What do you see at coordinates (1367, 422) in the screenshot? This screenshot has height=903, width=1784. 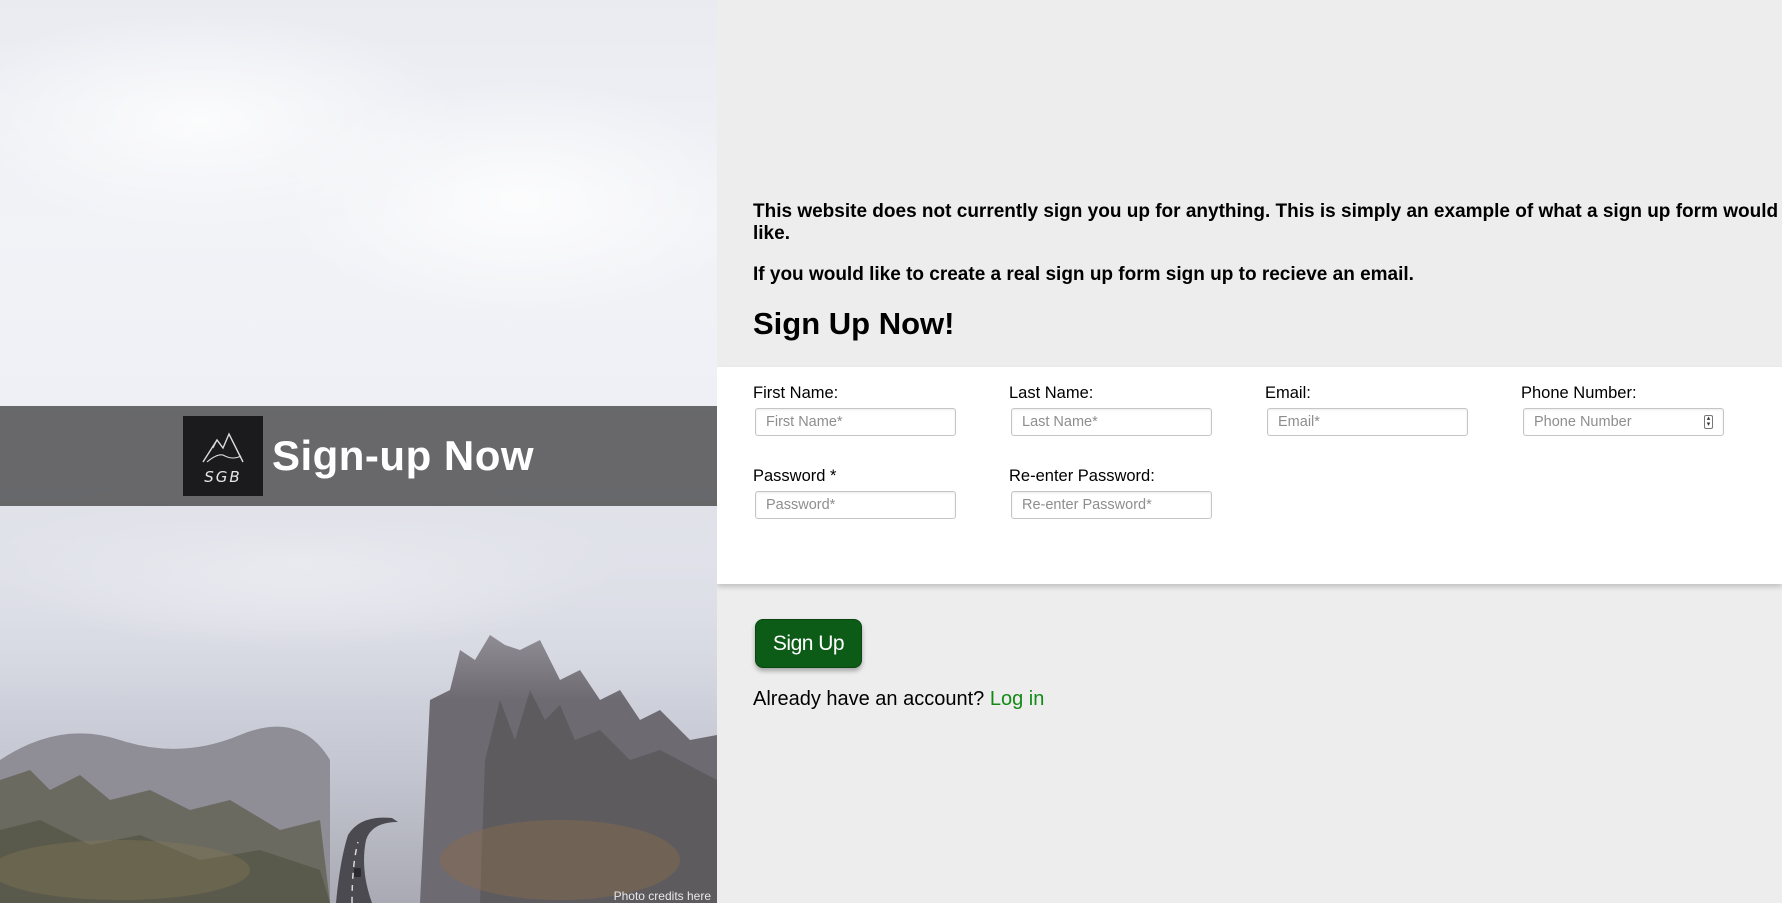 I see `email-input` at bounding box center [1367, 422].